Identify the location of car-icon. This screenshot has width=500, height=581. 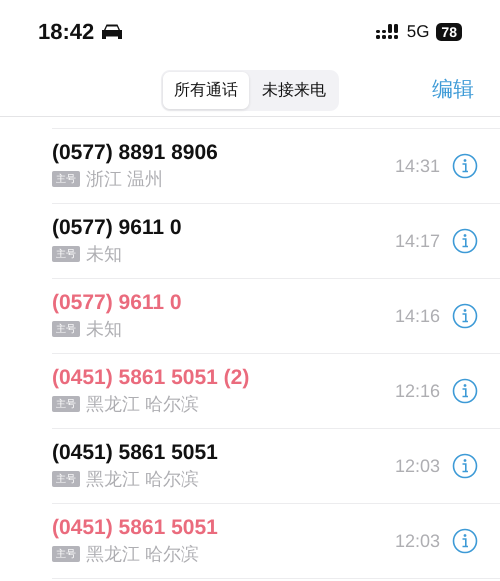
(112, 32).